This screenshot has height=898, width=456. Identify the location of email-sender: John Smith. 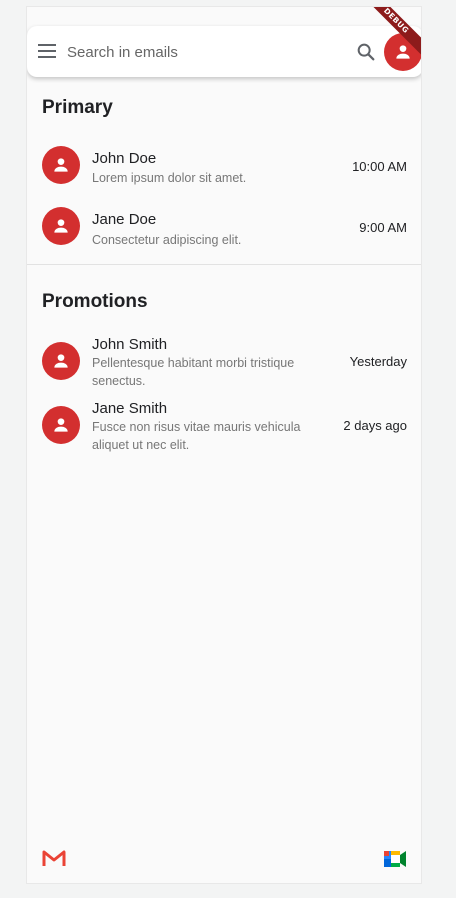
(130, 344).